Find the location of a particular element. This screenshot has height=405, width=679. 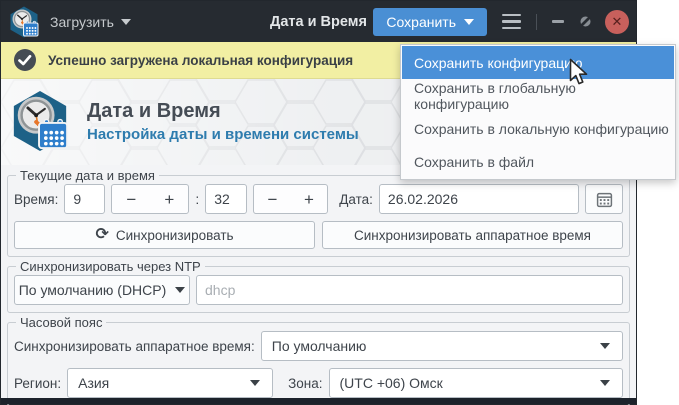

titlebar: Загрузить Дата и Время Сохранить ✕ is located at coordinates (318, 21).